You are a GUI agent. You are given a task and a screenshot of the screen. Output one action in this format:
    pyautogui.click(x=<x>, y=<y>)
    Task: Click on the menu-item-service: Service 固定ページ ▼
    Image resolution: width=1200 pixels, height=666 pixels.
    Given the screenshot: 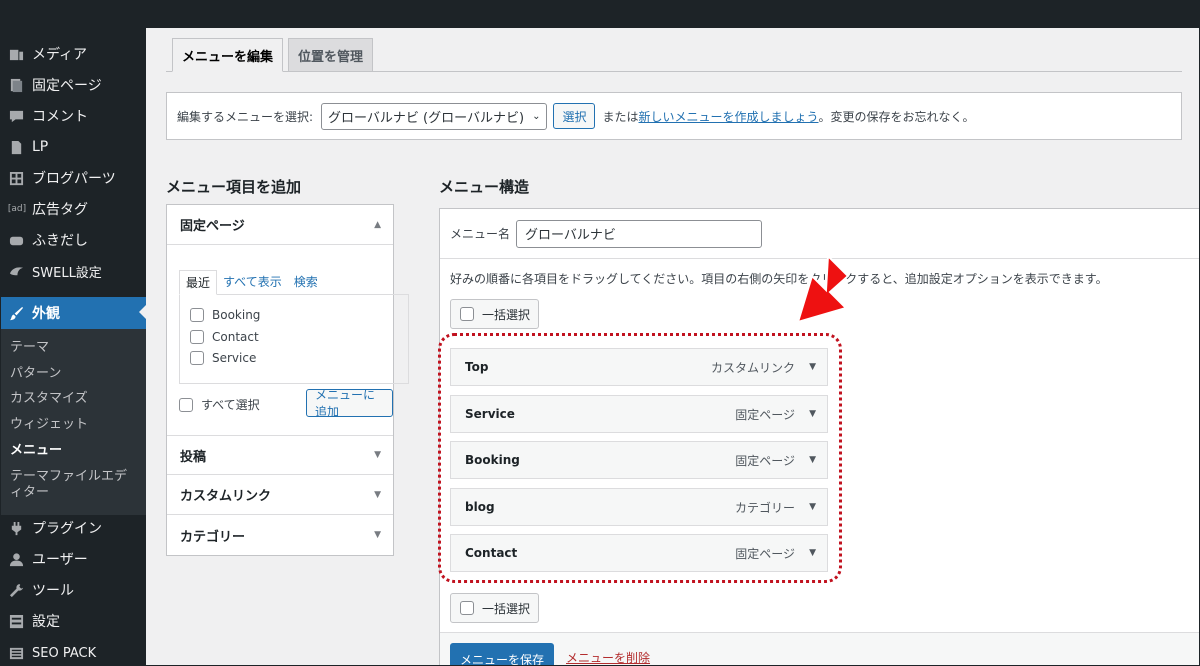 What is the action you would take?
    pyautogui.click(x=639, y=414)
    